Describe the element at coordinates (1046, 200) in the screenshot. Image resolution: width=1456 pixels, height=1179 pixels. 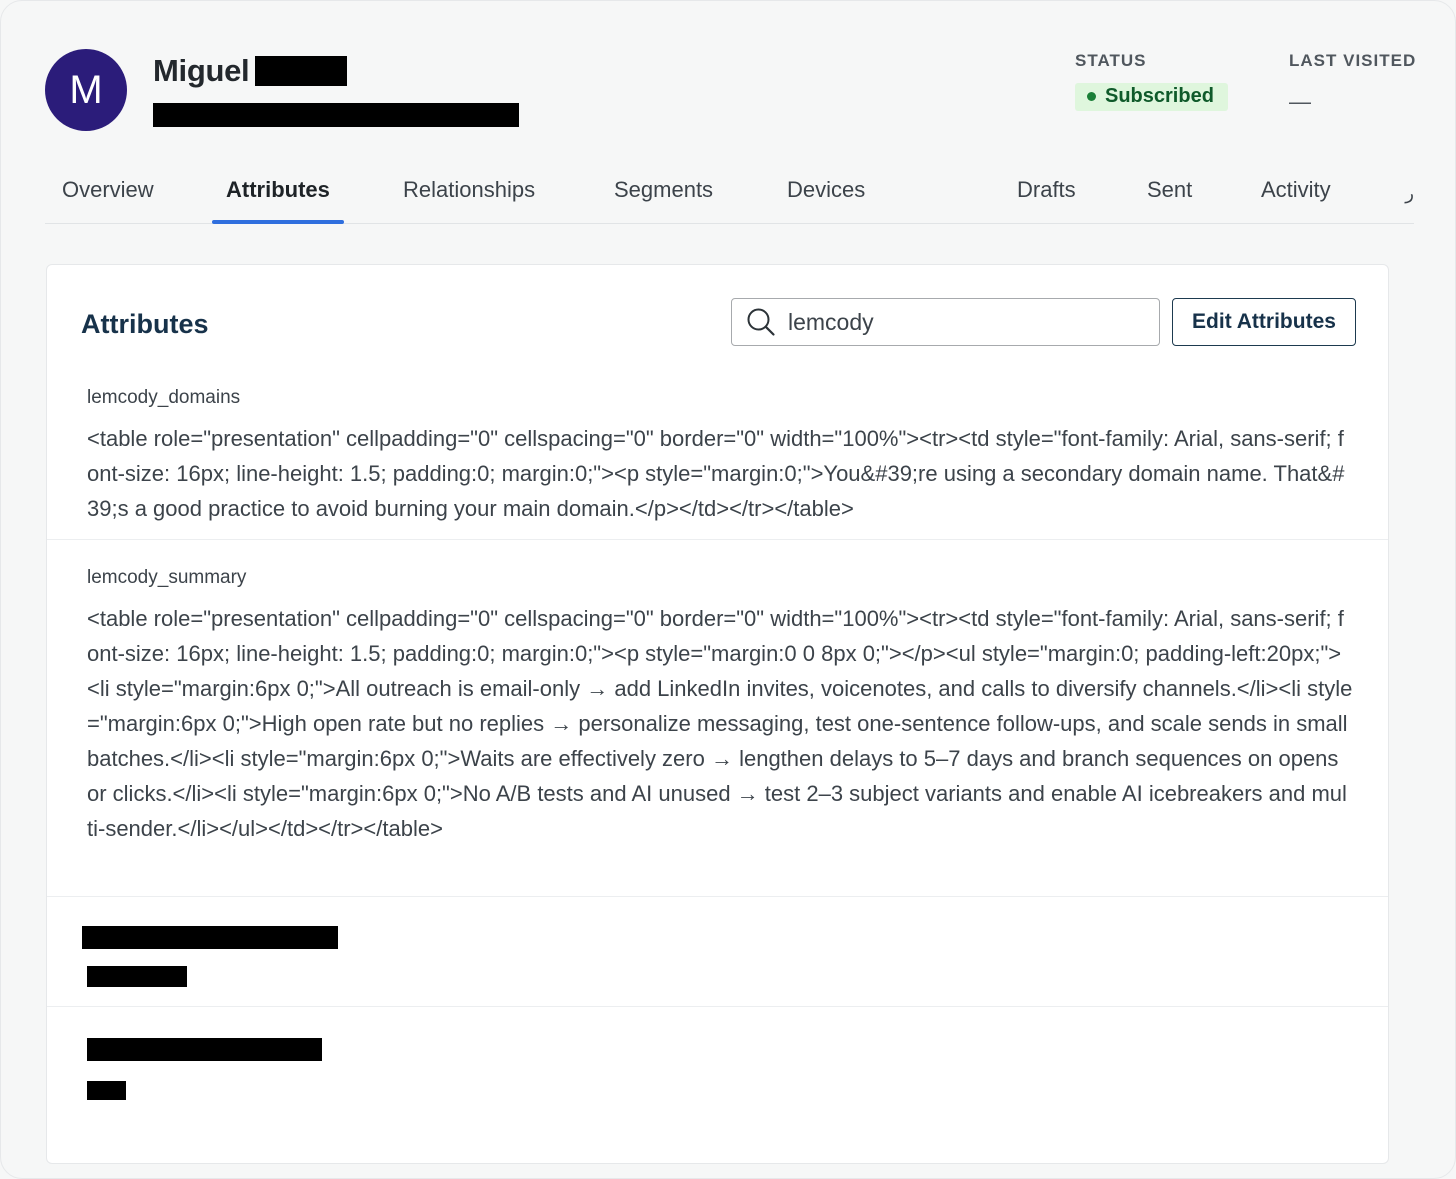
I see `tab-drafts: Drafts` at that location.